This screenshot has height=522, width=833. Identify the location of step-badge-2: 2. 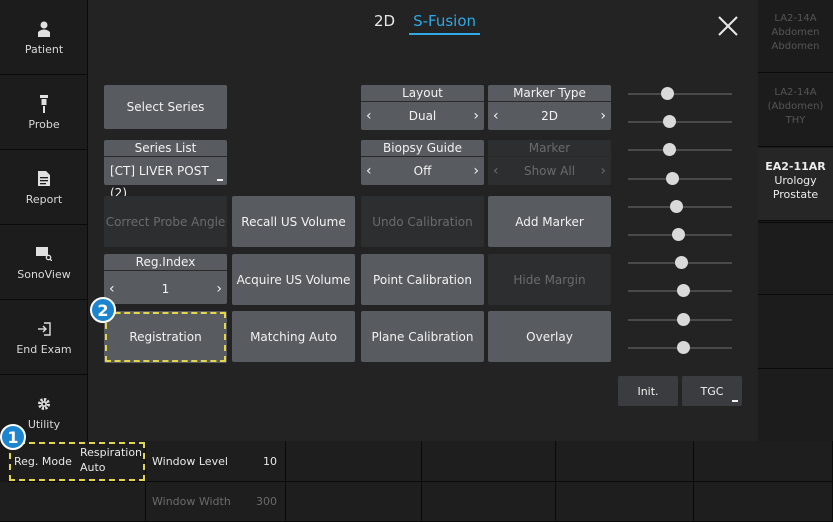
(103, 310).